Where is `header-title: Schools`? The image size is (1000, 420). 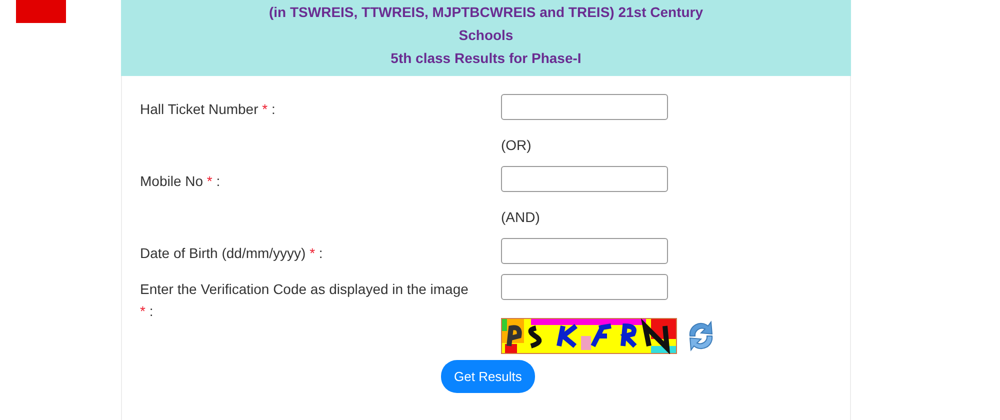
header-title: Schools is located at coordinates (486, 35).